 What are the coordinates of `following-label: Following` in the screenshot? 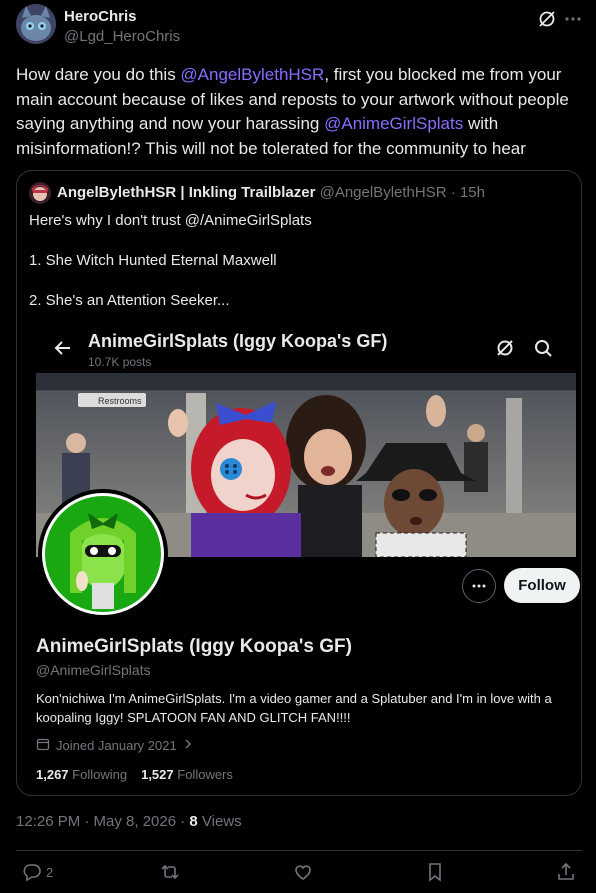 It's located at (100, 774).